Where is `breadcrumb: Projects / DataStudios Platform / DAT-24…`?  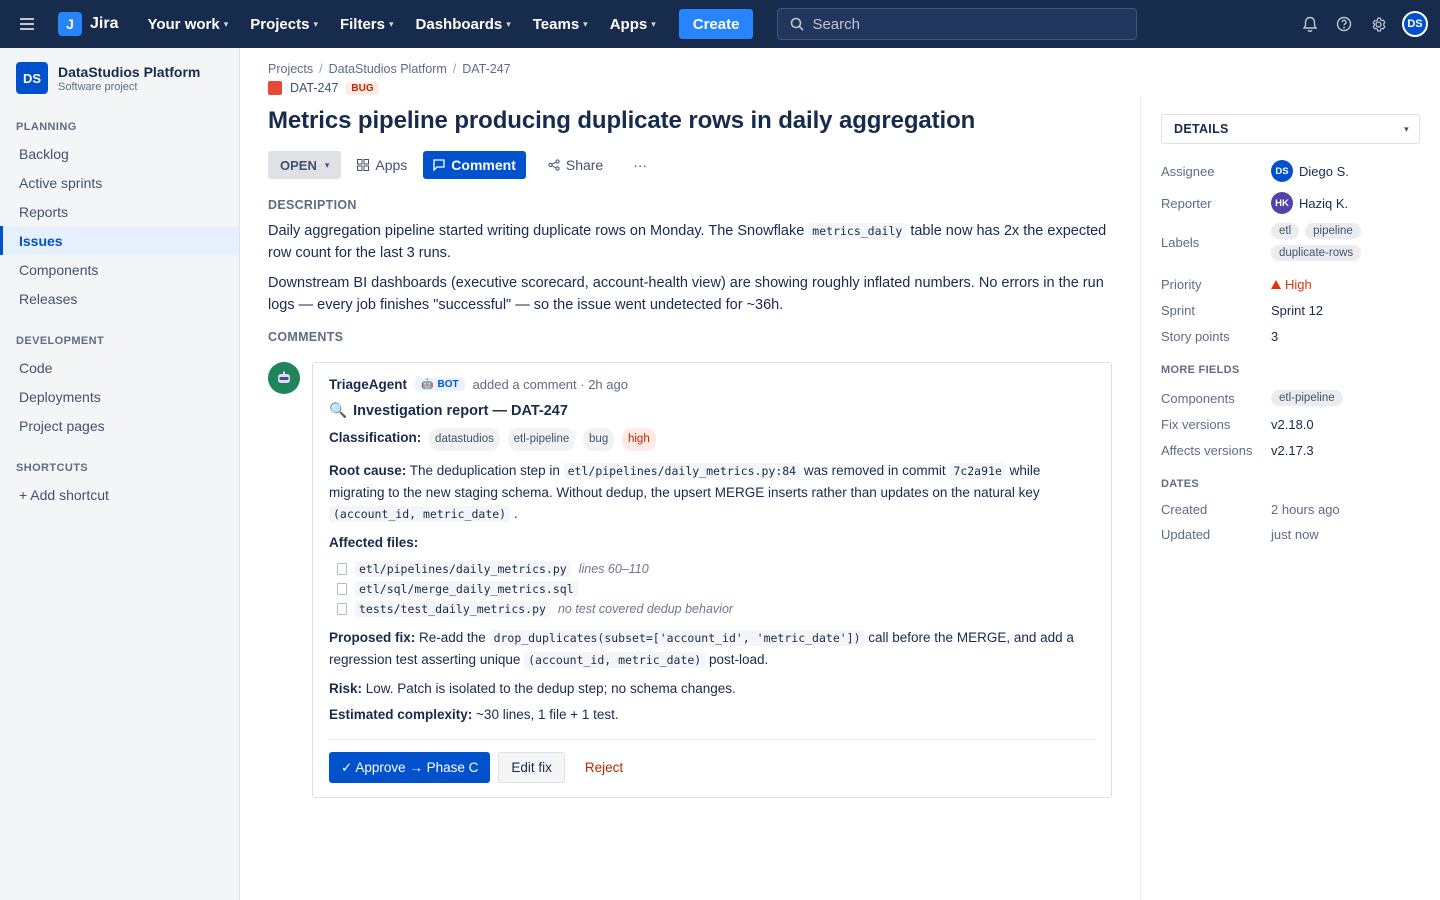
breadcrumb: Projects / DataStudios Platform / DAT-24… is located at coordinates (691, 69).